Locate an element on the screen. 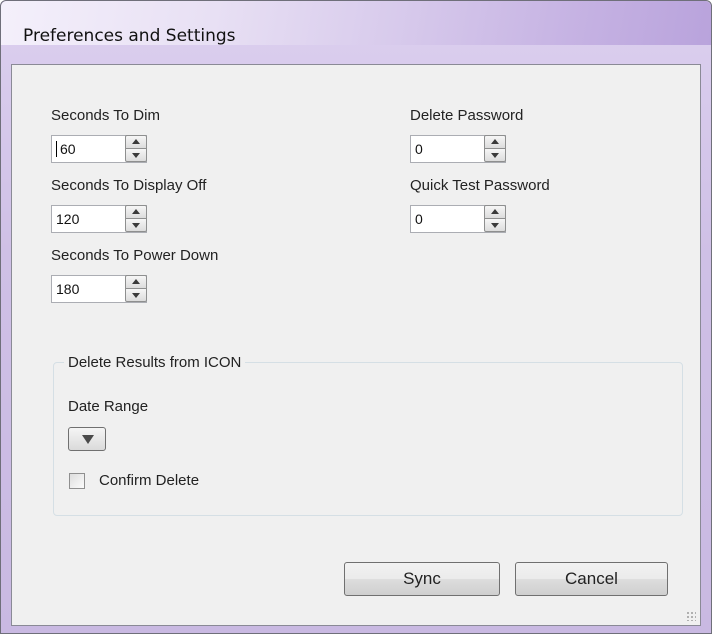  delete-password-value: 0 is located at coordinates (419, 149).